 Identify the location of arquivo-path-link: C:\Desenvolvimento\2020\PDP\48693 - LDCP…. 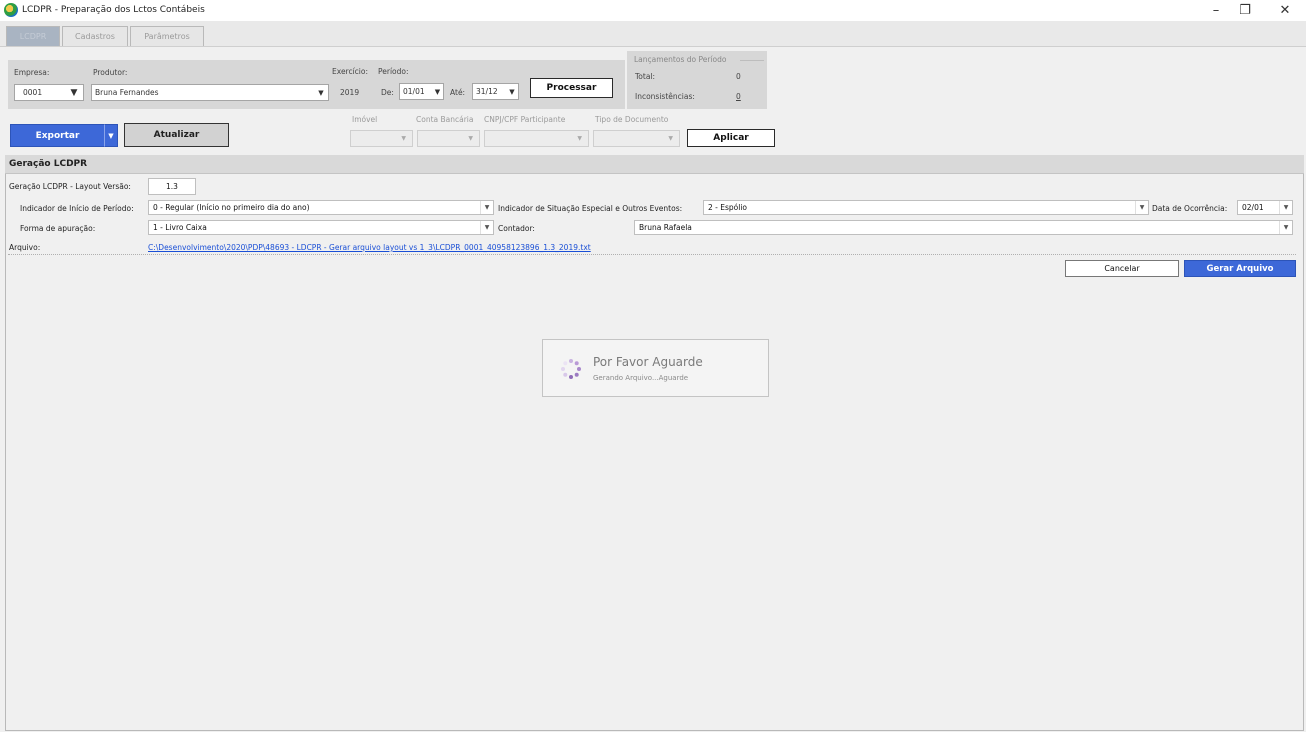
(369, 247).